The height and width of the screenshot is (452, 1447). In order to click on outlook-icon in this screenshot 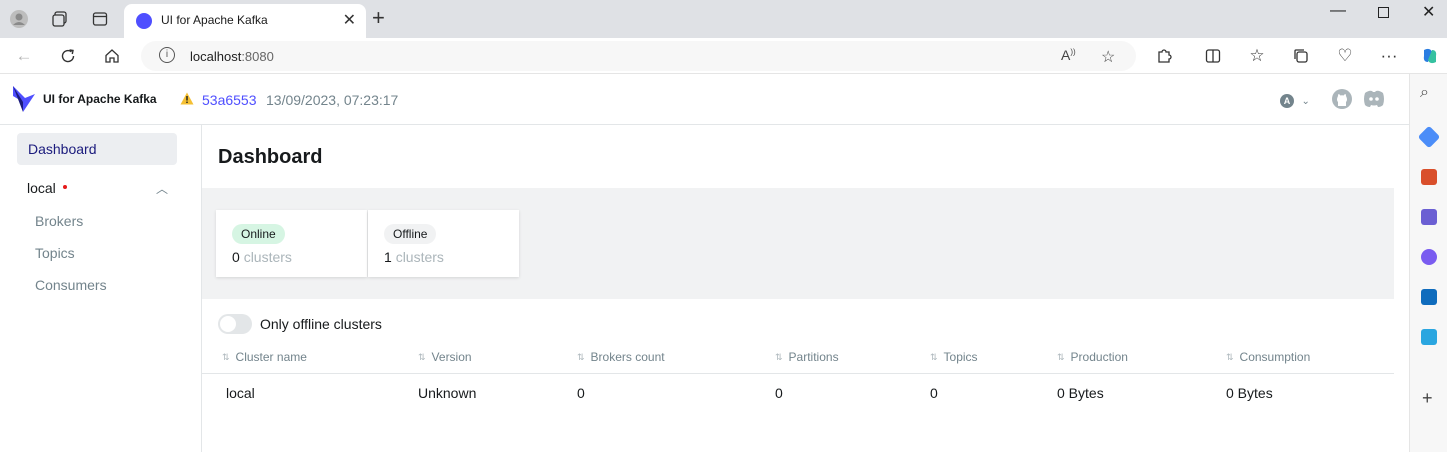, I will do `click(1429, 297)`.